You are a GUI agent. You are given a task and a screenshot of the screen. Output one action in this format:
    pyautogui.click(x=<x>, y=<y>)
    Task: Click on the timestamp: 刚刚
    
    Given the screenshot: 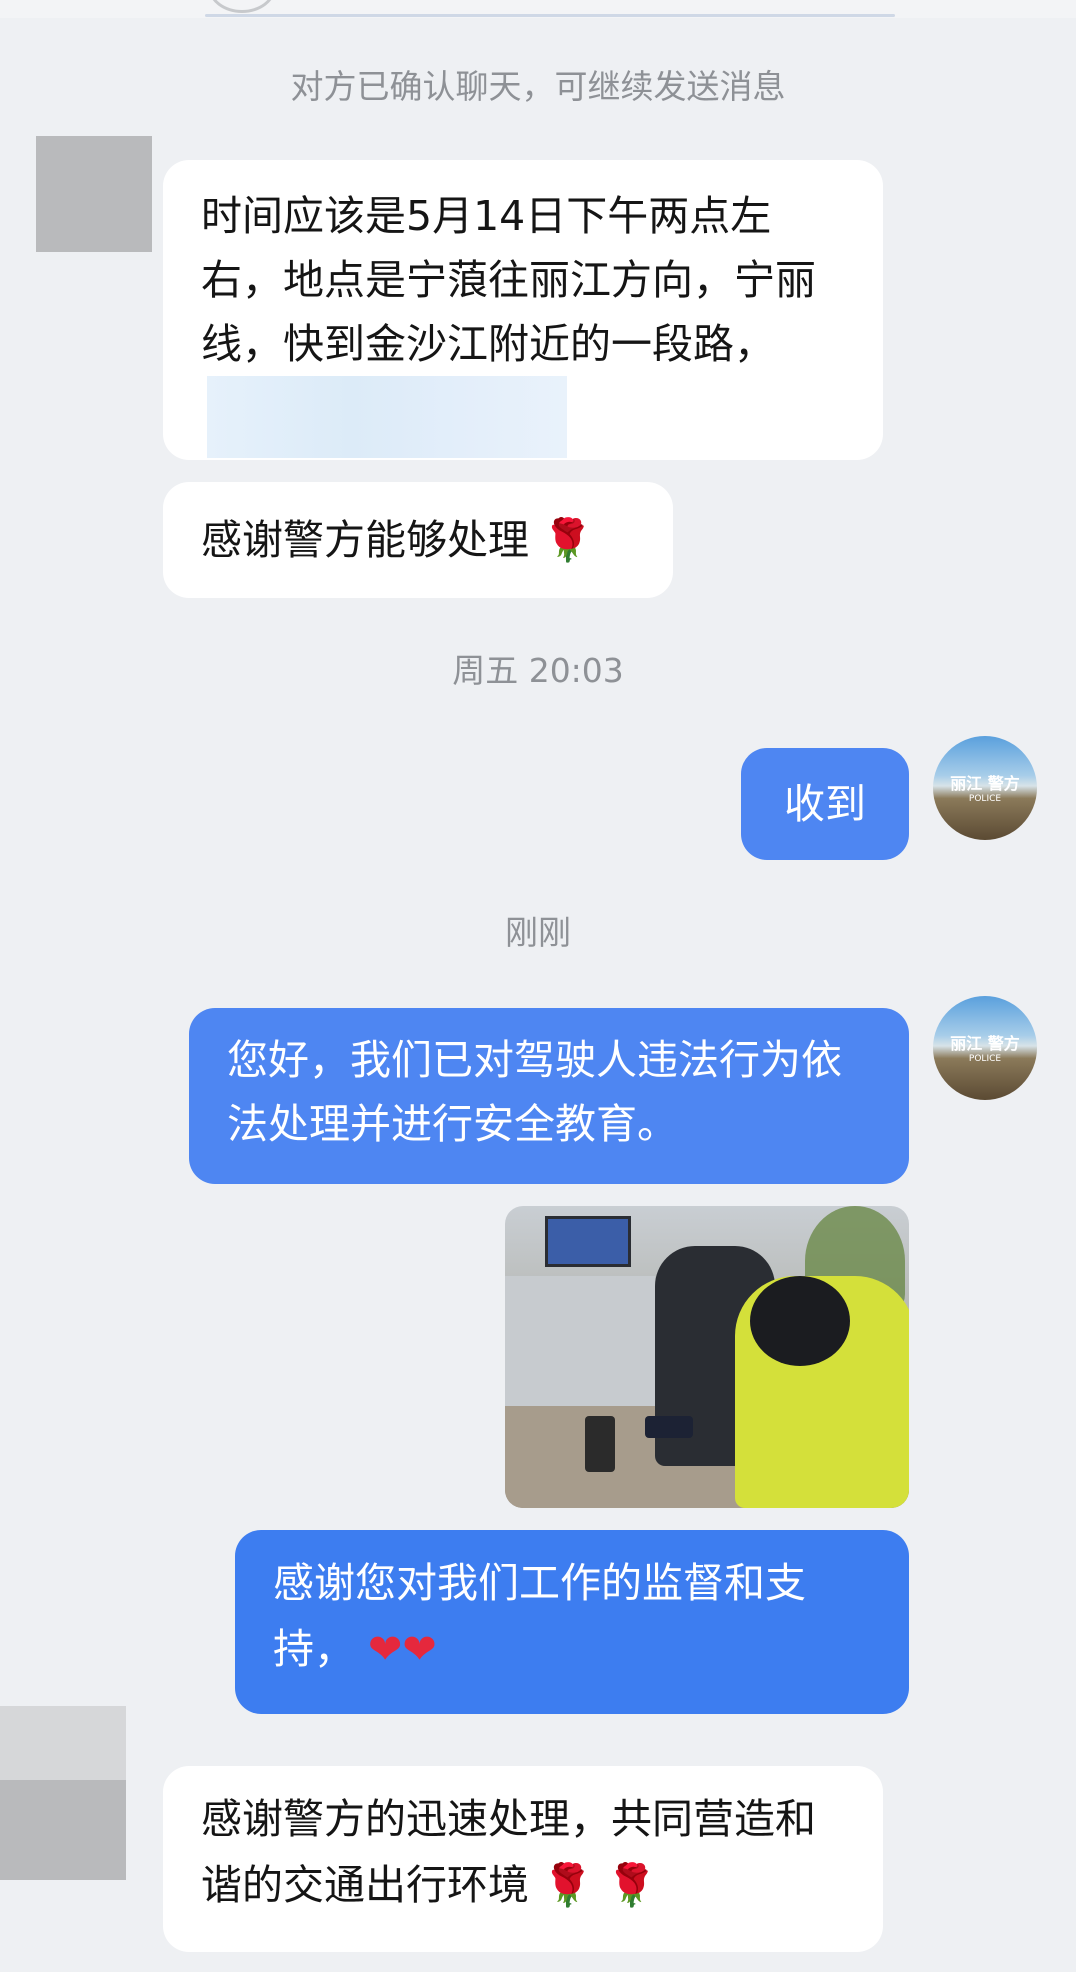 What is the action you would take?
    pyautogui.click(x=538, y=932)
    